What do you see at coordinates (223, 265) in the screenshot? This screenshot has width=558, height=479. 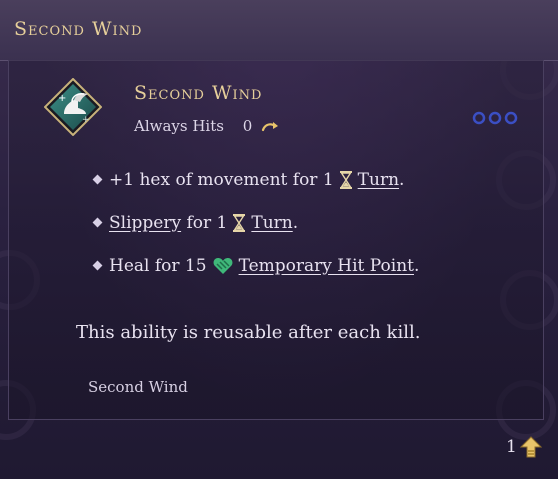 I see `temporary-hp-heart-icon` at bounding box center [223, 265].